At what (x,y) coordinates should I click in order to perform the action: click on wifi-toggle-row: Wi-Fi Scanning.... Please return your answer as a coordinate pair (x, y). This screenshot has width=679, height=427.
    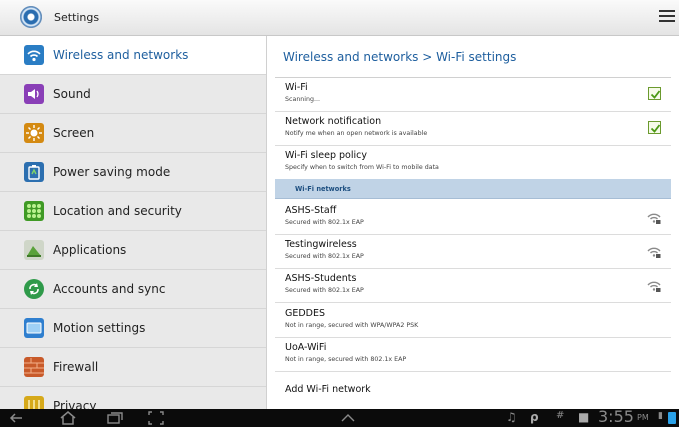
    Looking at the image, I should click on (473, 95).